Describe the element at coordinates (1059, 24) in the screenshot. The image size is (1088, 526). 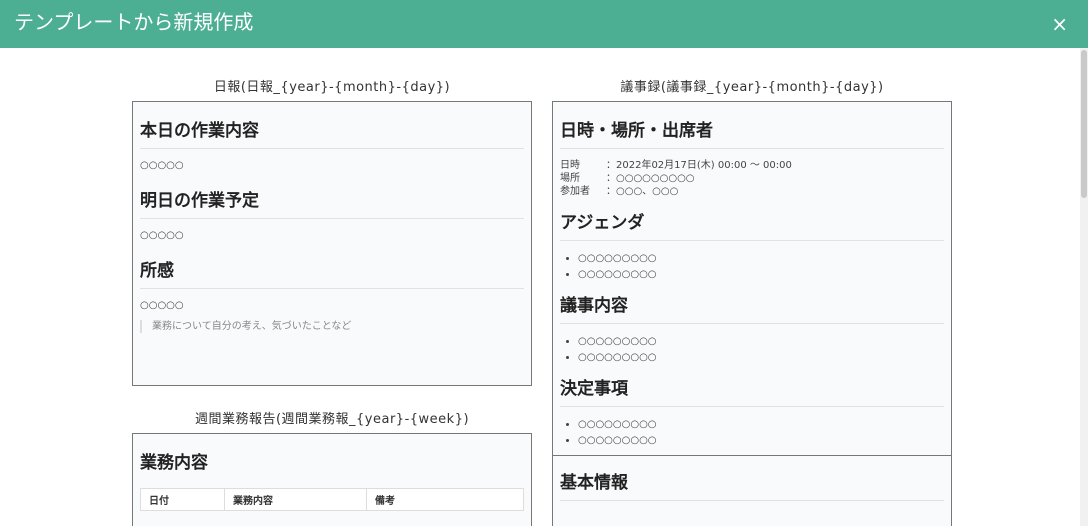
I see `close-icon: ×` at that location.